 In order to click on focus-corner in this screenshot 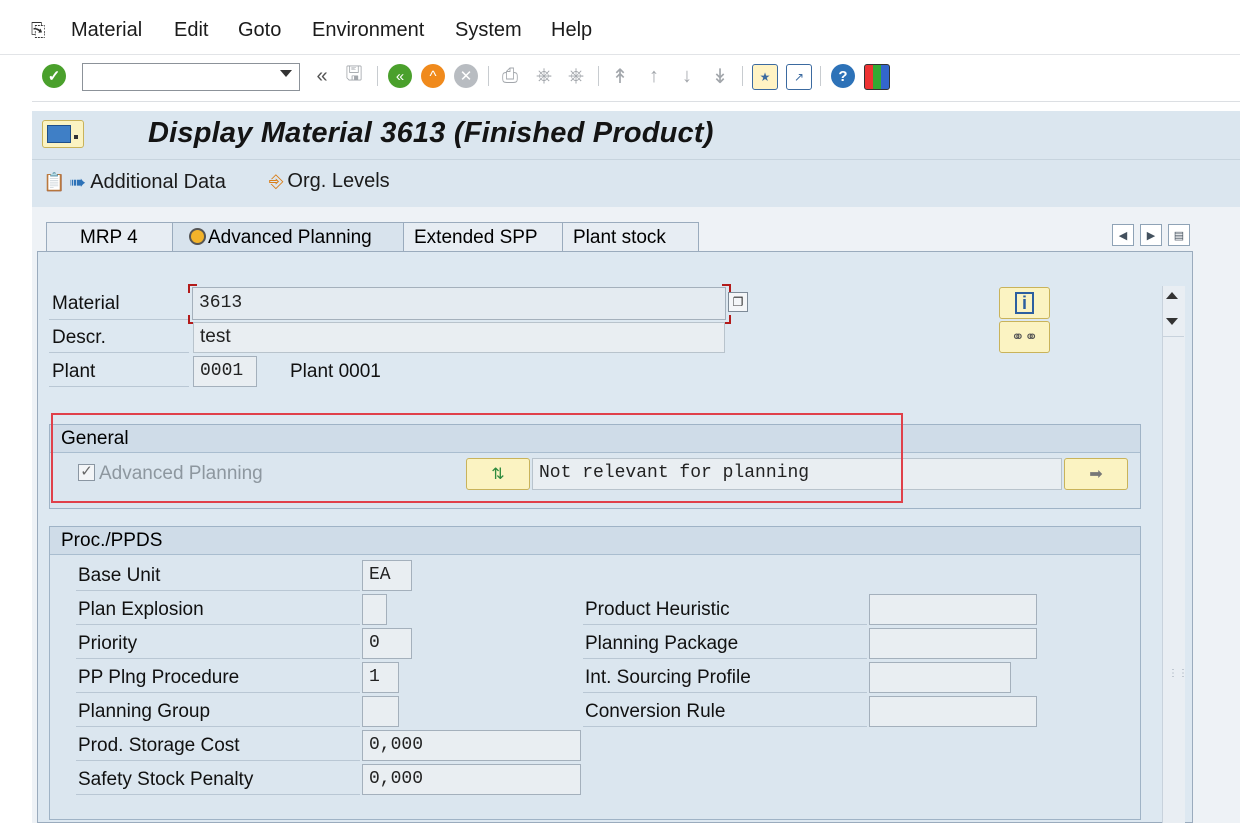, I will do `click(192, 288)`.